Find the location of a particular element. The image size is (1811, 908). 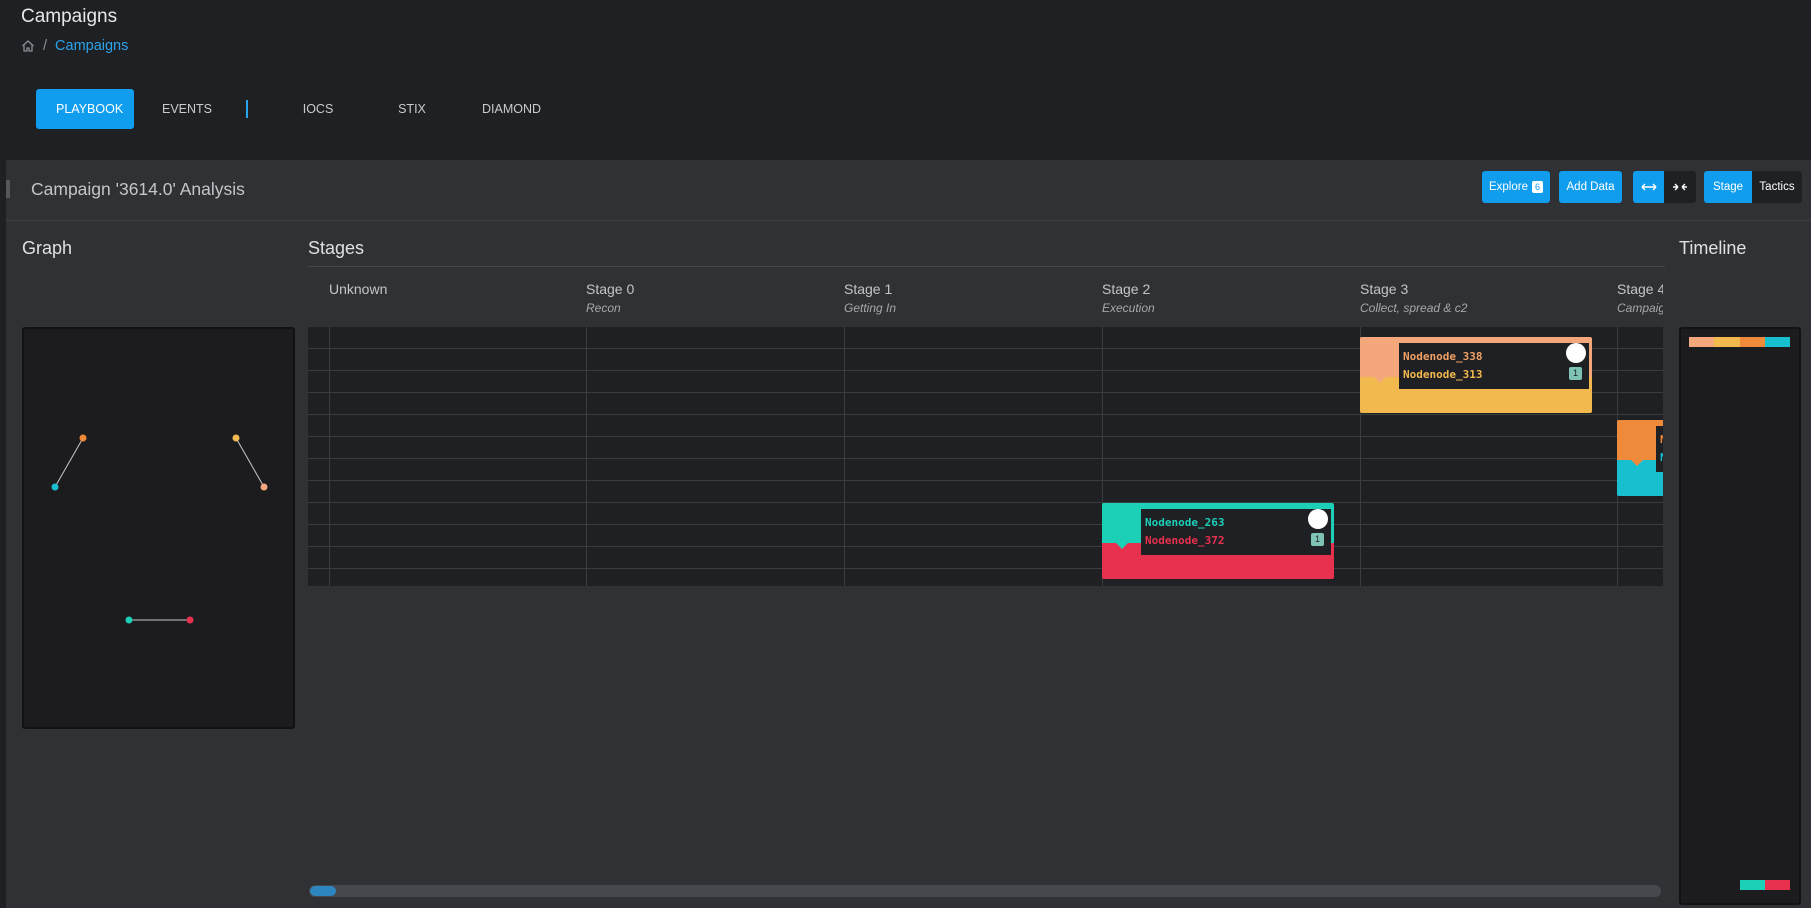

explore-button: Explore 6 is located at coordinates (1516, 187).